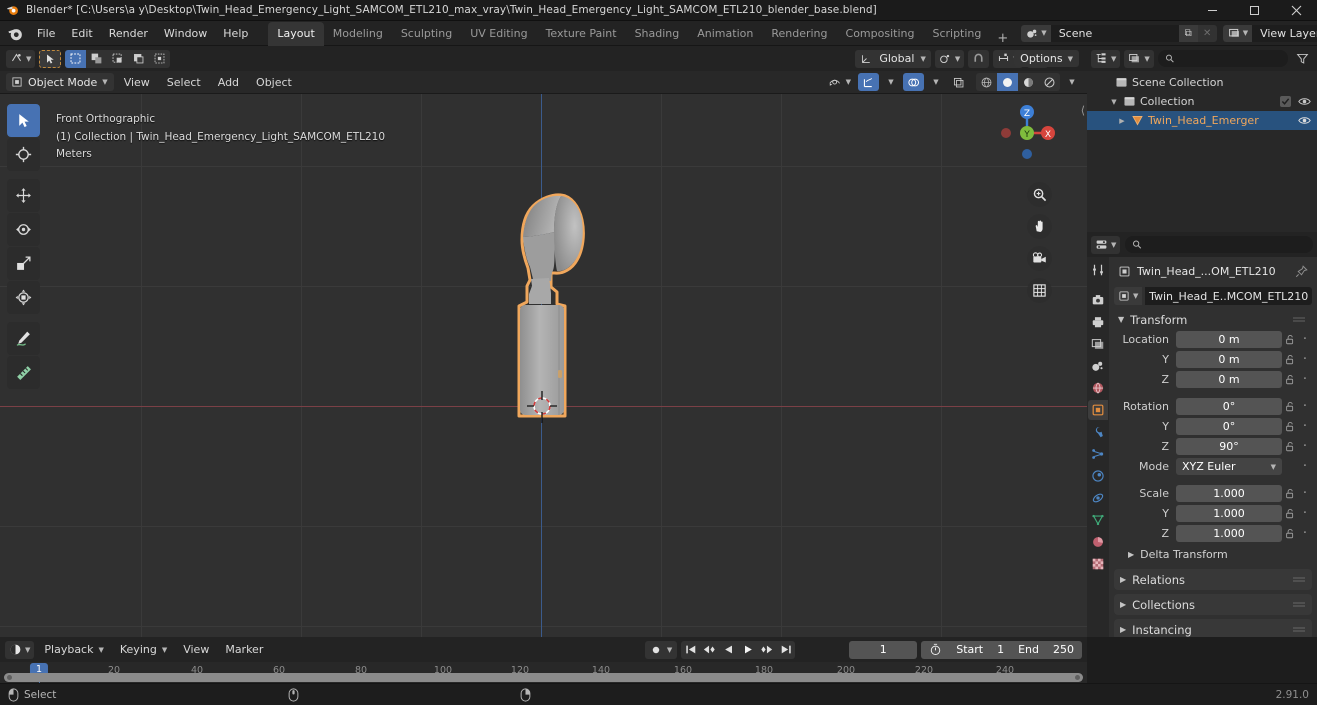  I want to click on tab-object, so click(1098, 410).